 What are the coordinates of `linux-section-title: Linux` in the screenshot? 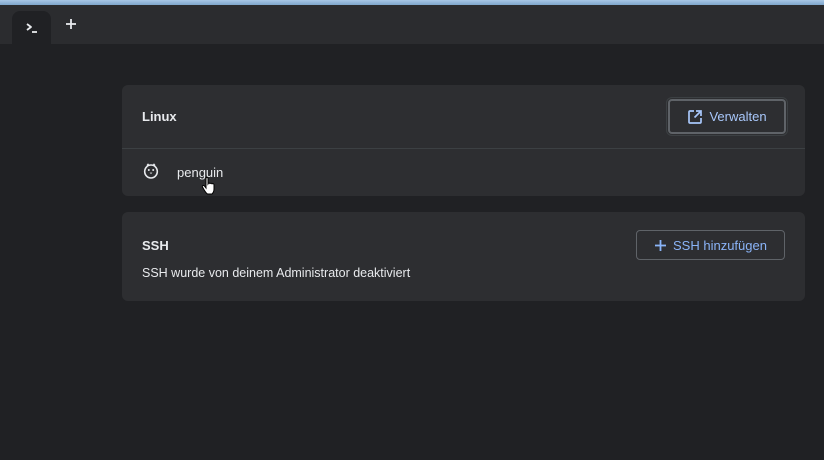 It's located at (159, 116).